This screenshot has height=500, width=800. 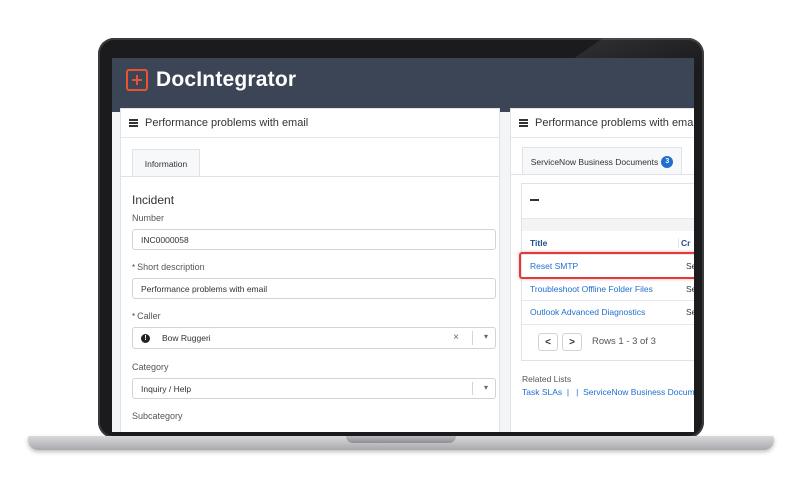 What do you see at coordinates (667, 161) in the screenshot?
I see `document-count-badge: 3` at bounding box center [667, 161].